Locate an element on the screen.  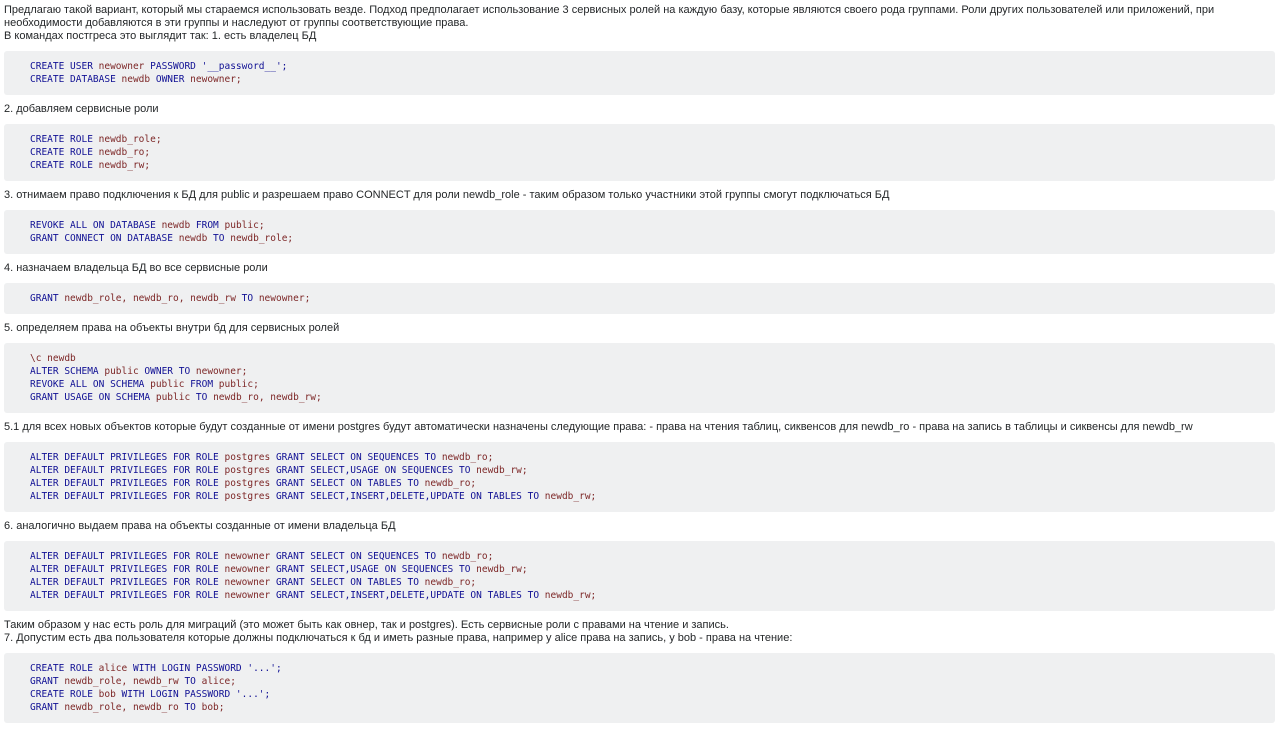
sql-keyword: REVOKE ALL ON SCHEMA is located at coordinates (90, 384).